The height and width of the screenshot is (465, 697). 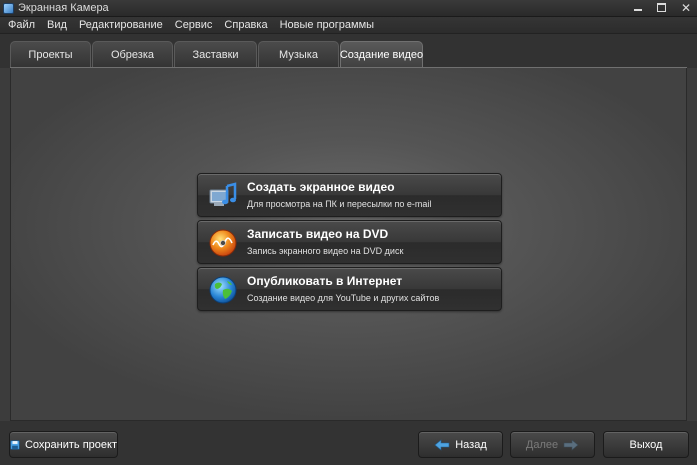 I want to click on app-camera-icon, so click(x=8, y=8).